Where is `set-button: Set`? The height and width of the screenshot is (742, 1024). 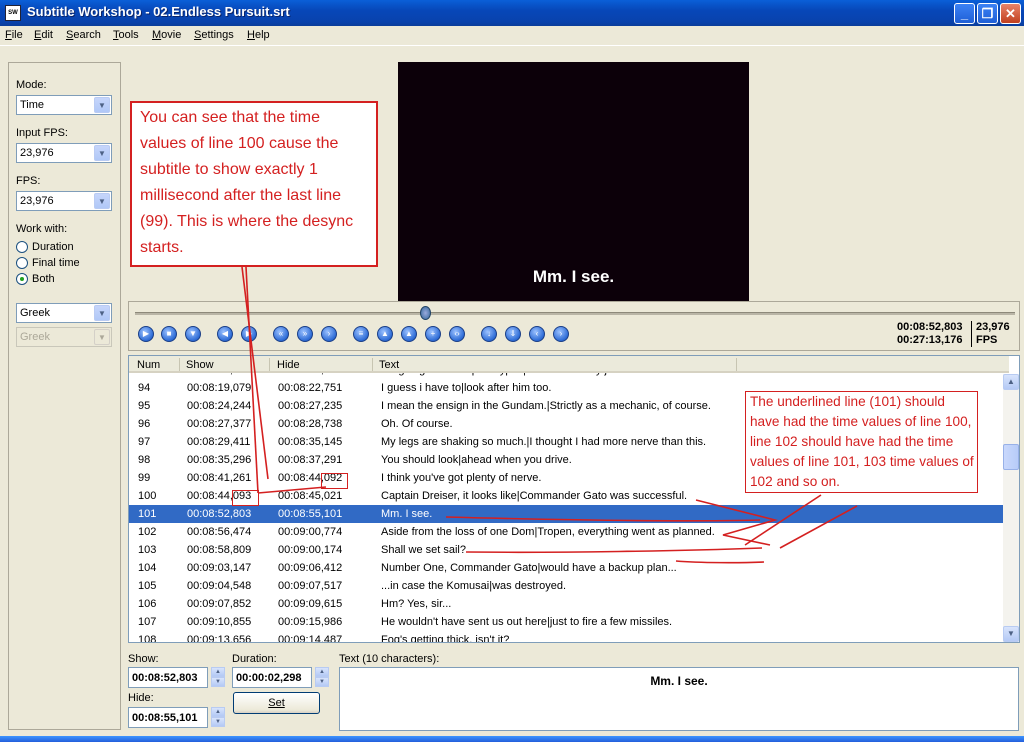
set-button: Set is located at coordinates (276, 703).